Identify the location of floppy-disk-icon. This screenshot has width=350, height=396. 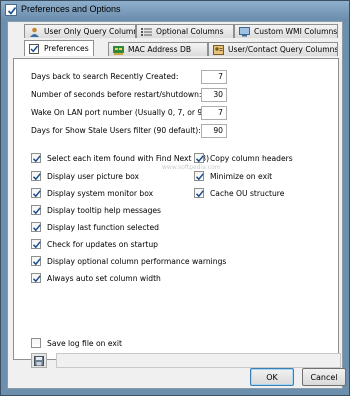
(39, 361).